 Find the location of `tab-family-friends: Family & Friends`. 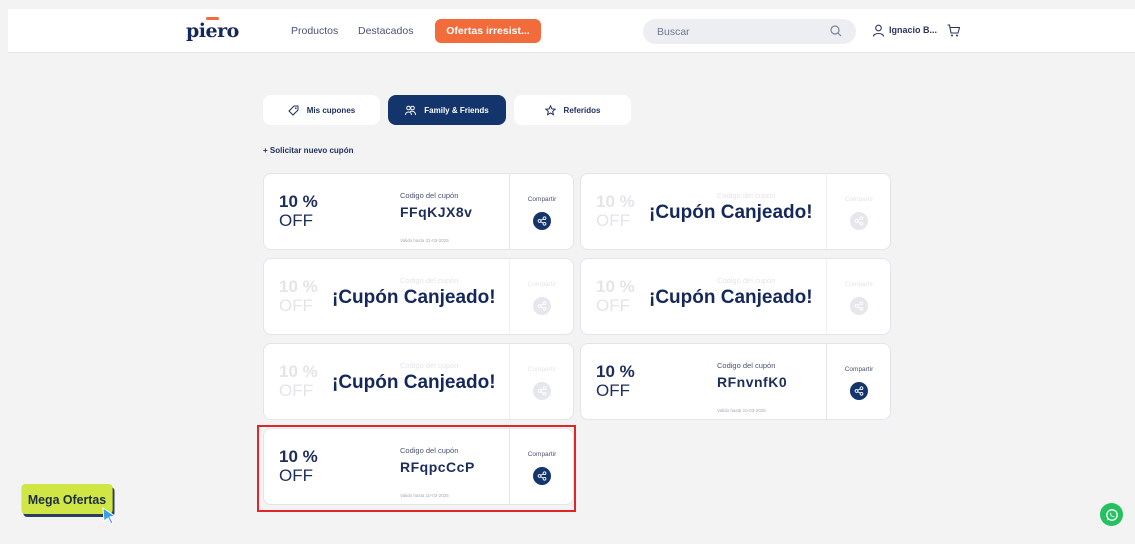

tab-family-friends: Family & Friends is located at coordinates (447, 110).